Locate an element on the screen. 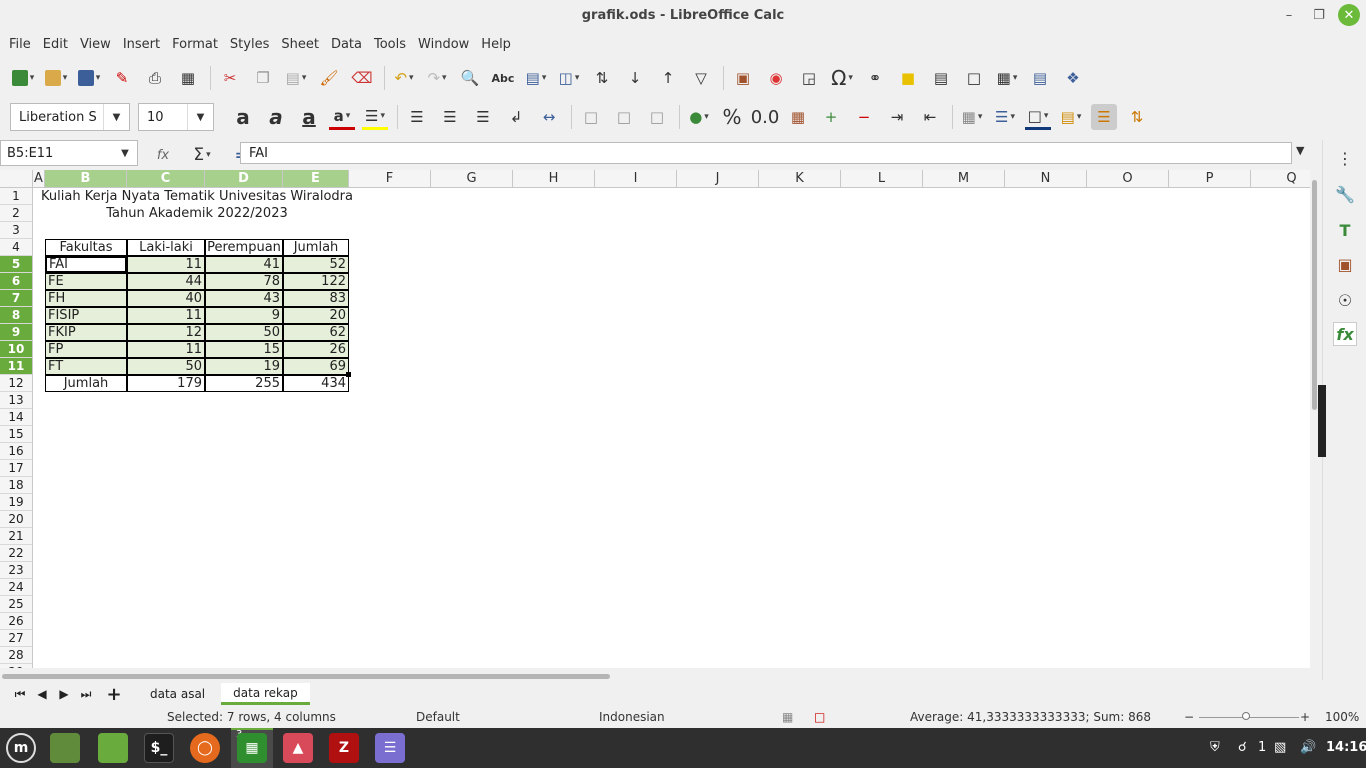 The height and width of the screenshot is (768, 1366). volume-icon: 🔊 is located at coordinates (1308, 747).